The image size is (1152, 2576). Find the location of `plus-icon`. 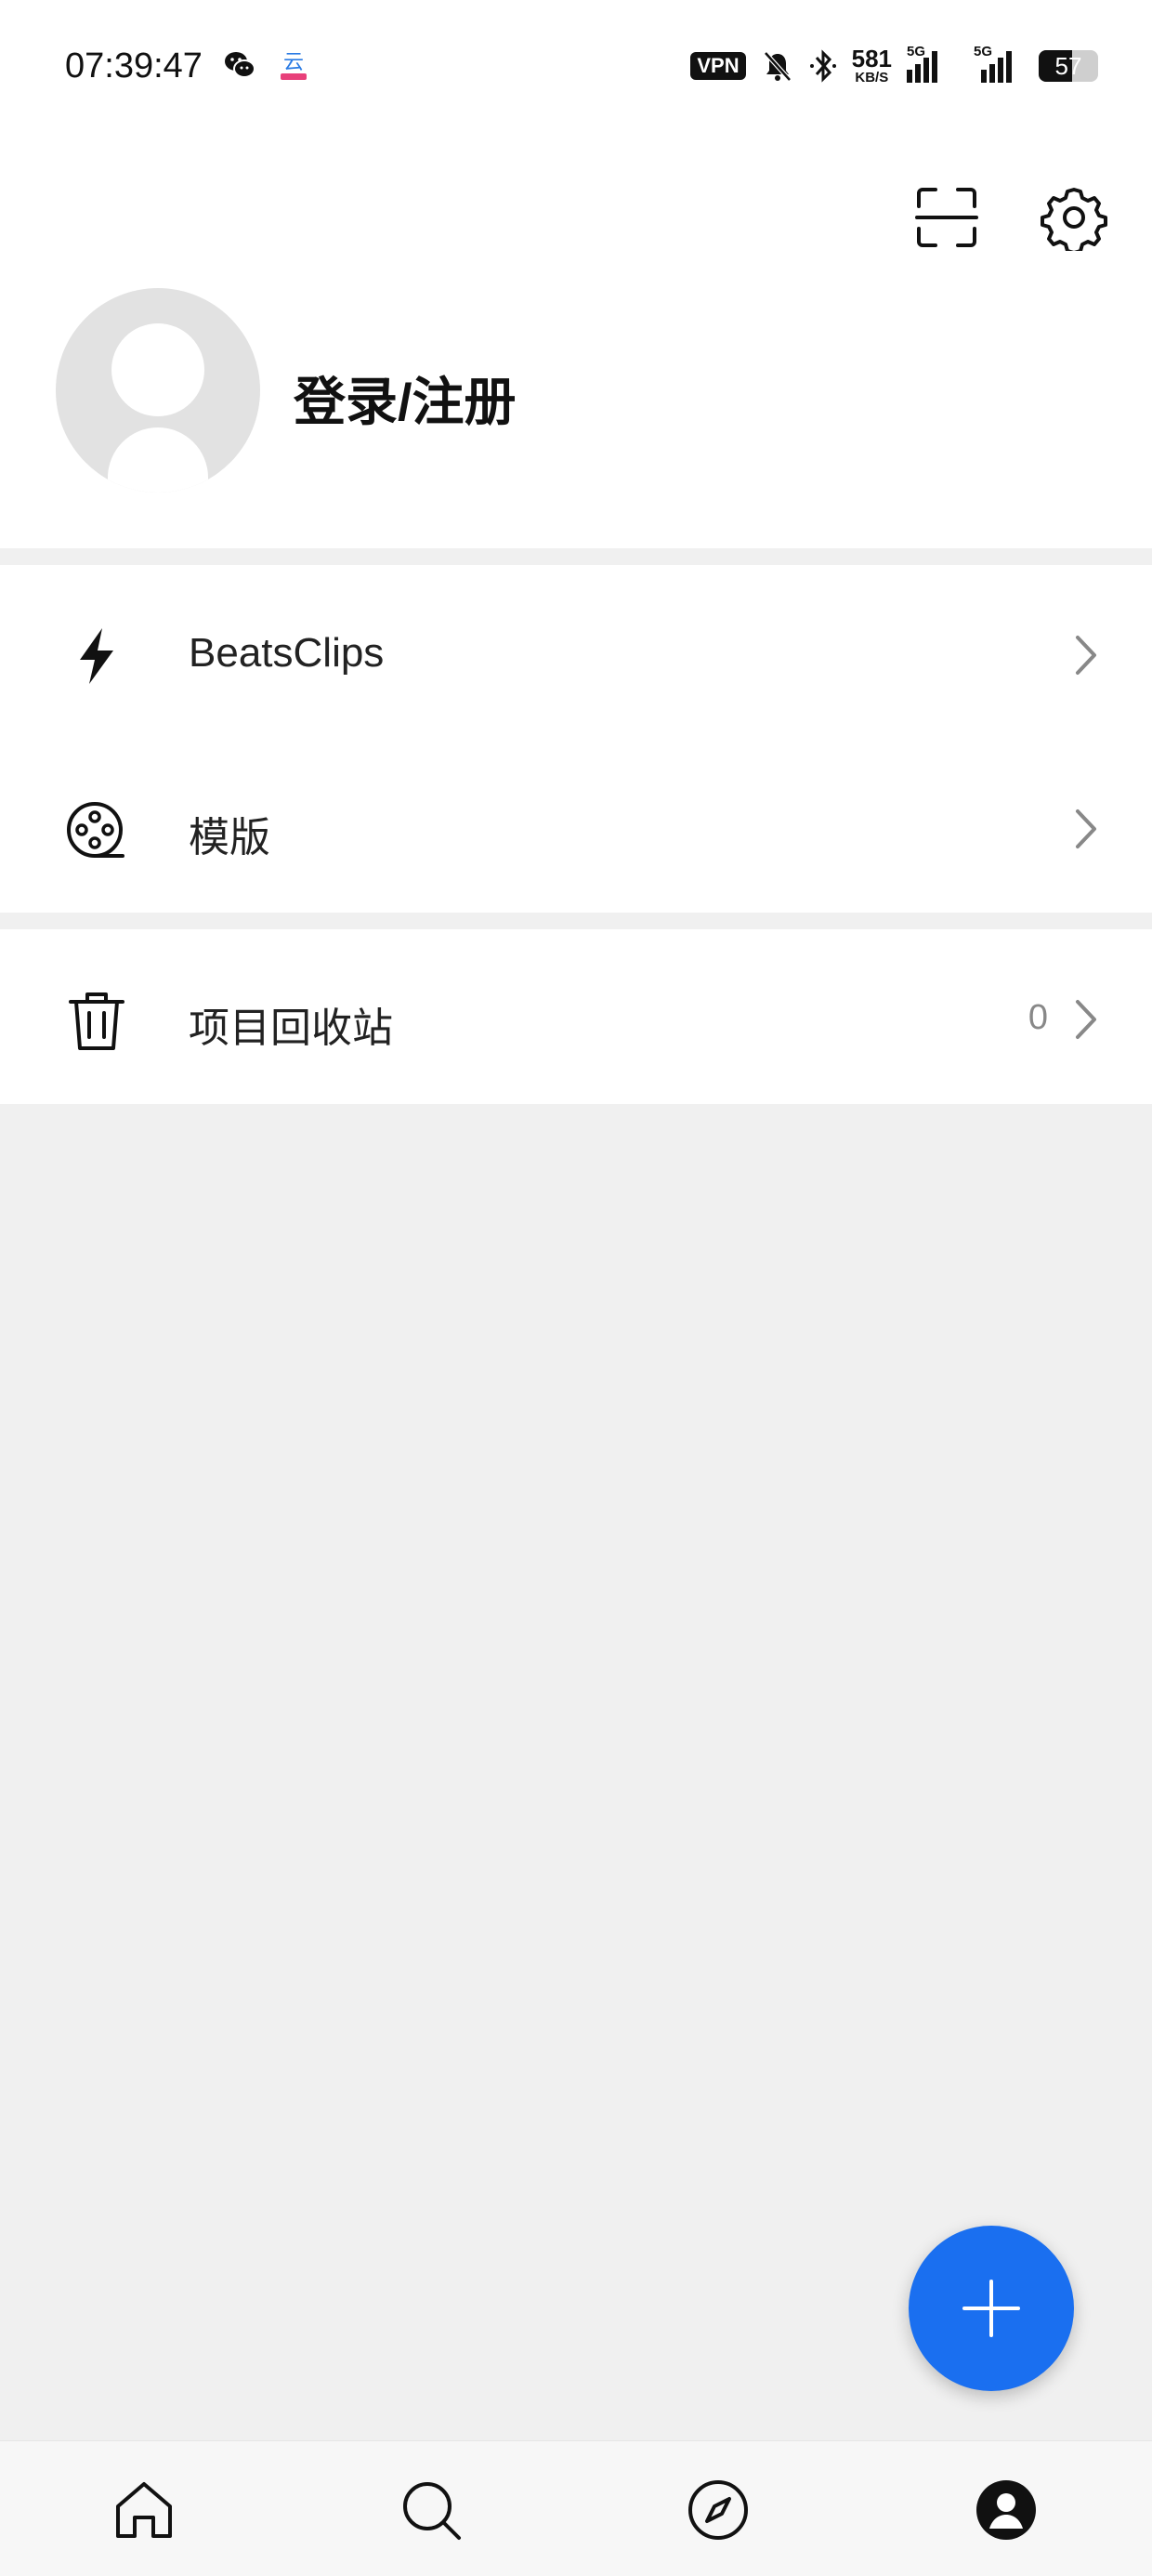

plus-icon is located at coordinates (991, 2308).